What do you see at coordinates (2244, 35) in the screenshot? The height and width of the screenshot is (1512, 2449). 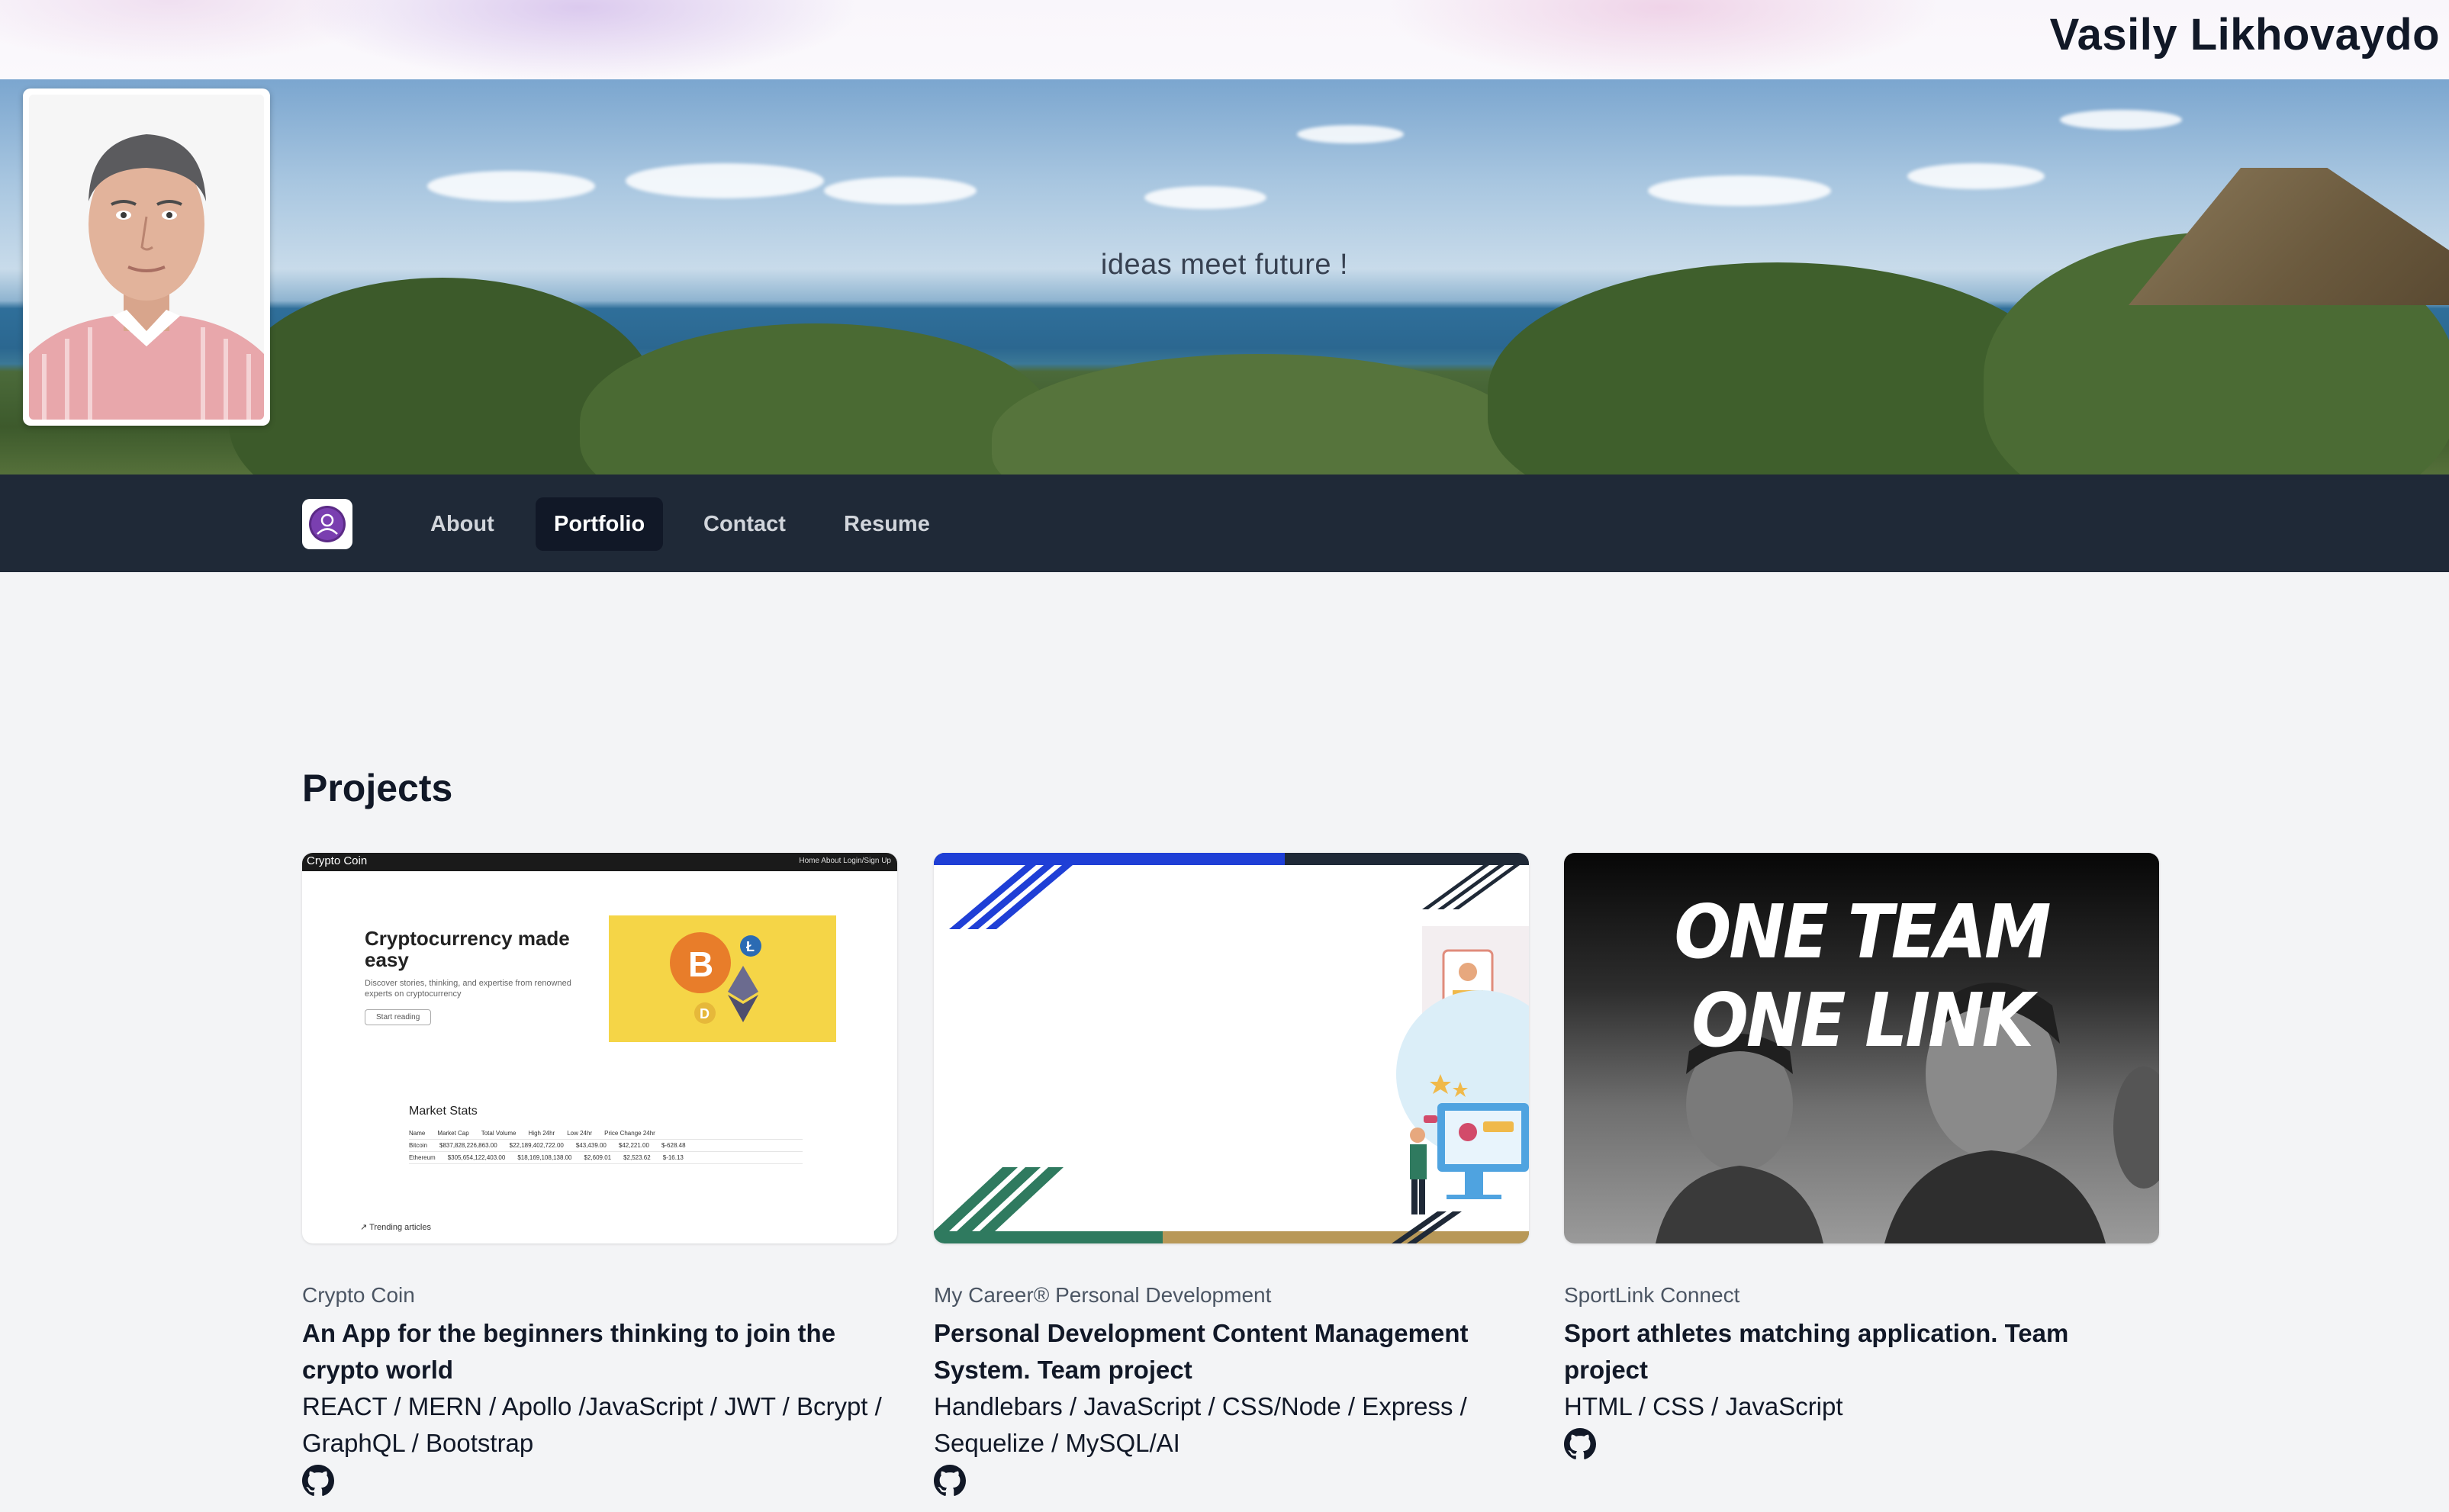 I see `site-name: Vasily Likhovaydo` at bounding box center [2244, 35].